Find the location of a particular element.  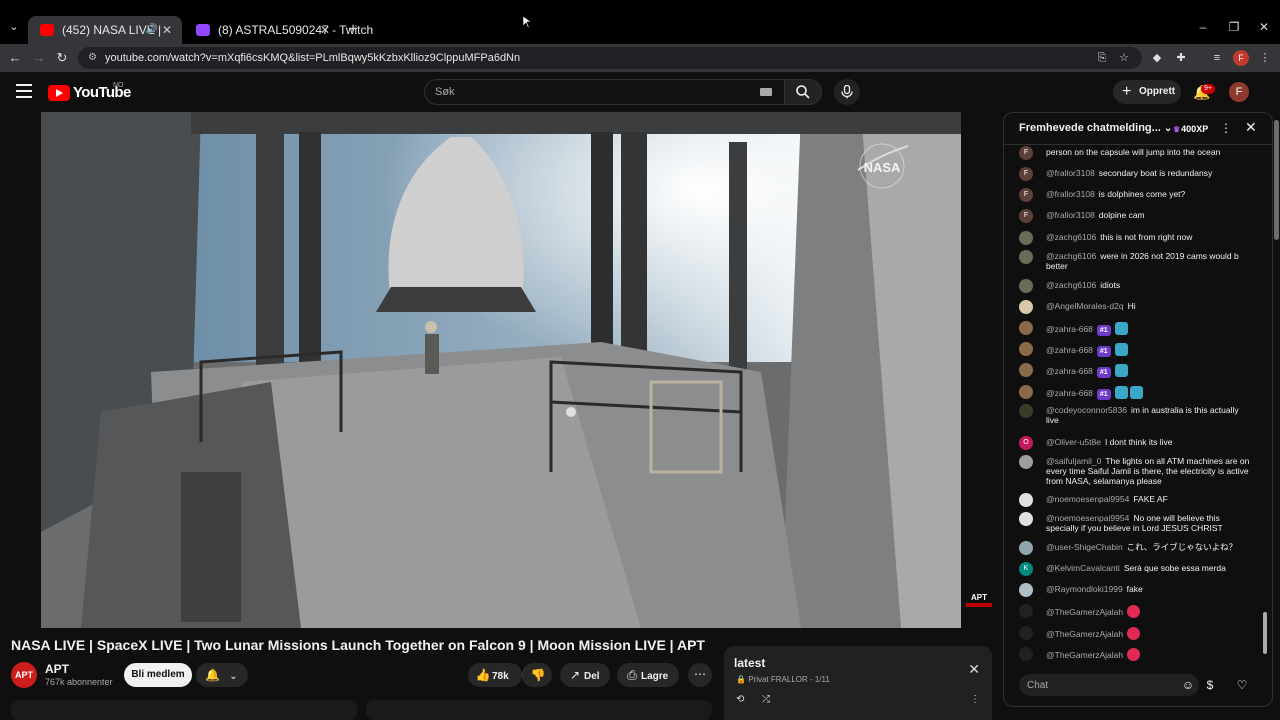

window-close-icon: ✕ is located at coordinates (1264, 27).